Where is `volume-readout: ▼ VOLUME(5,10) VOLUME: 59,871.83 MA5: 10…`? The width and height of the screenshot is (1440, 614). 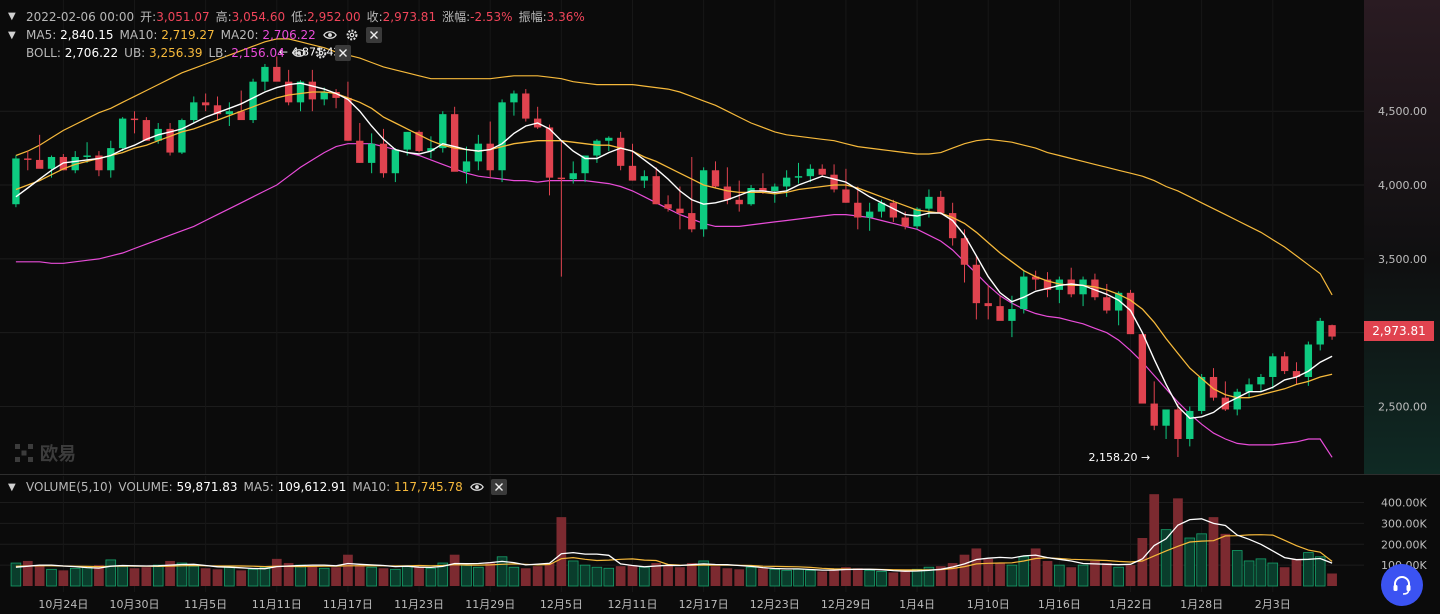
volume-readout: ▼ VOLUME(5,10) VOLUME: 59,871.83 MA5: 10… is located at coordinates (257, 487).